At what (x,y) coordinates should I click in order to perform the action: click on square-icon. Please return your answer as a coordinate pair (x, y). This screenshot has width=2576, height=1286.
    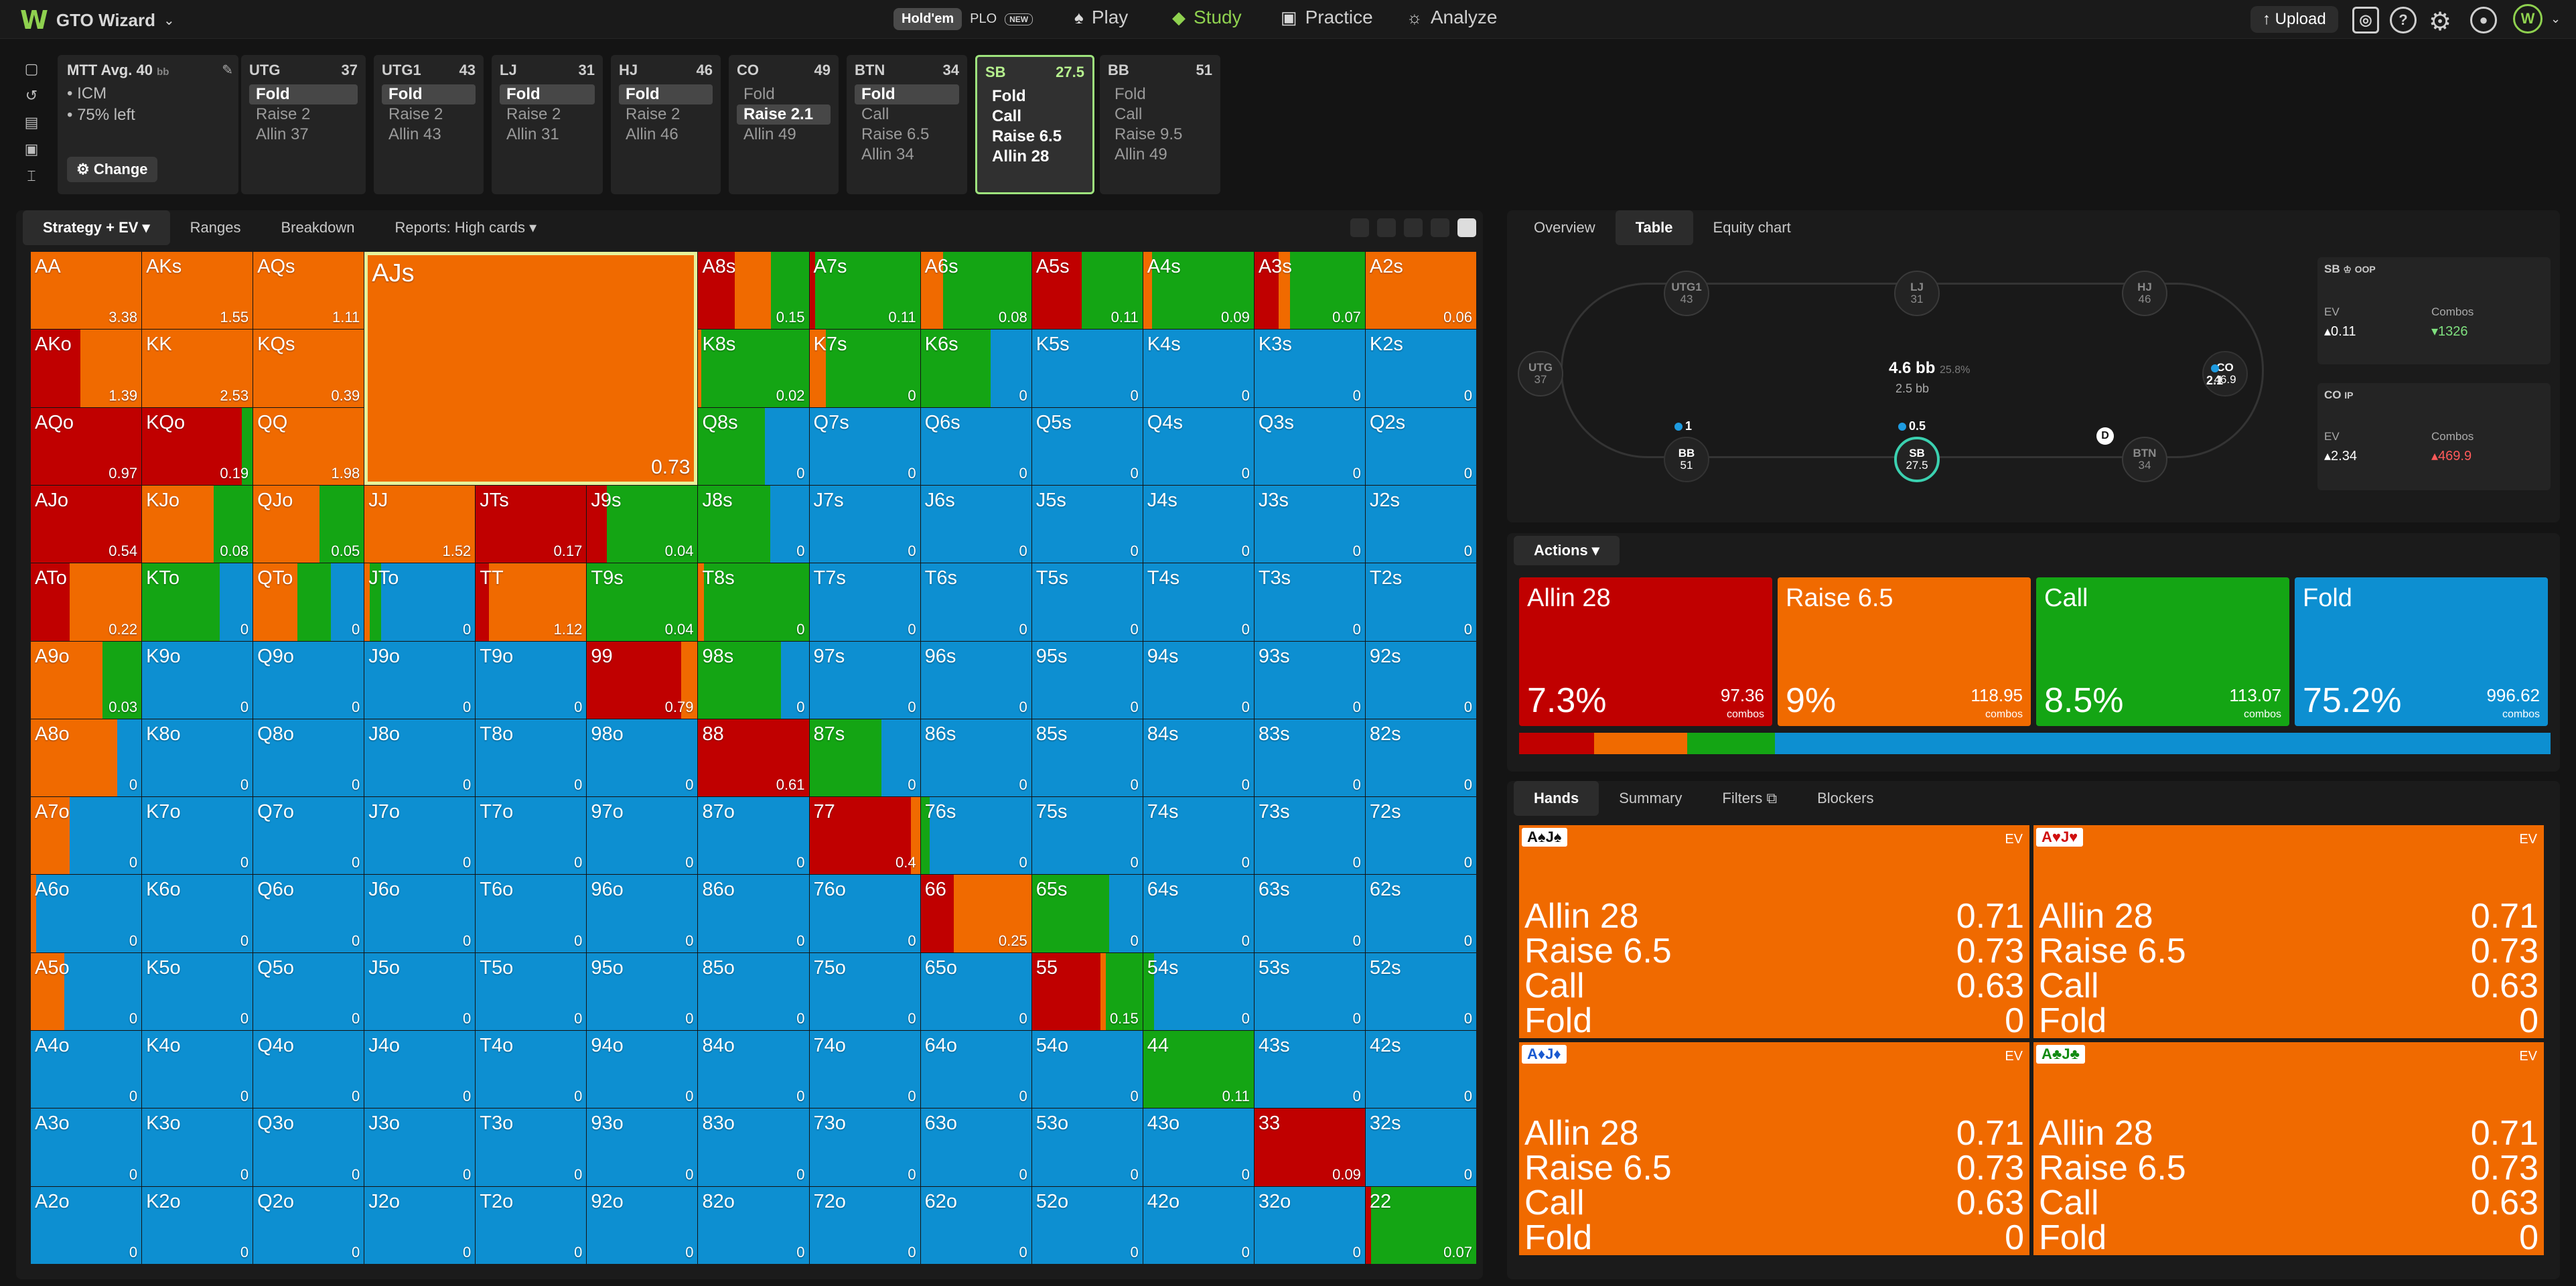
    Looking at the image, I should click on (1466, 227).